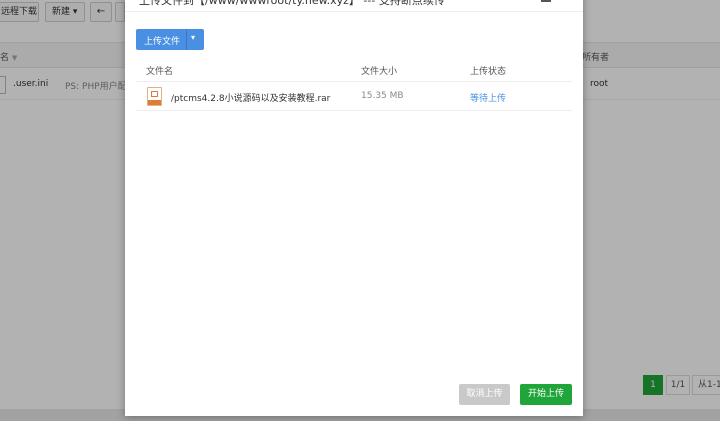  What do you see at coordinates (488, 99) in the screenshot?
I see `upload-file-status: 等待上传` at bounding box center [488, 99].